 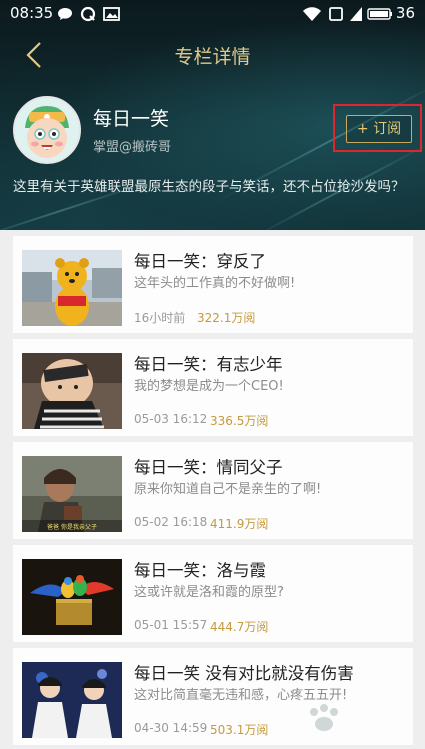 I want to click on article-time: 04-30 14:59, so click(x=171, y=728).